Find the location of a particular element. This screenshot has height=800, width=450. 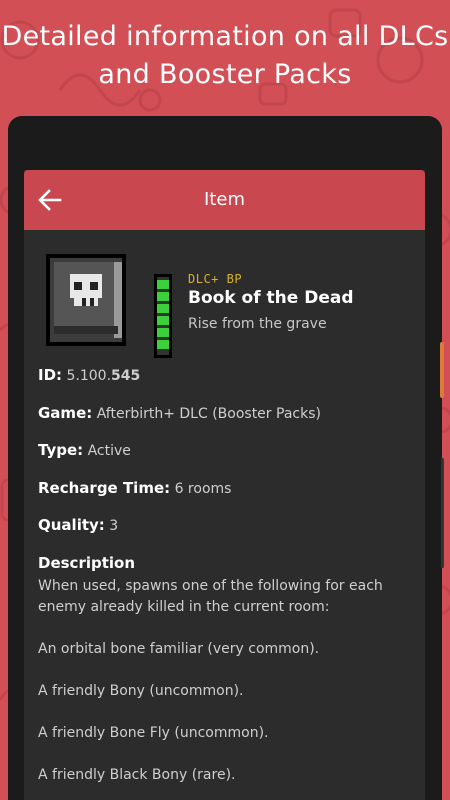

quality-row: Quality: 3 is located at coordinates (225, 533).